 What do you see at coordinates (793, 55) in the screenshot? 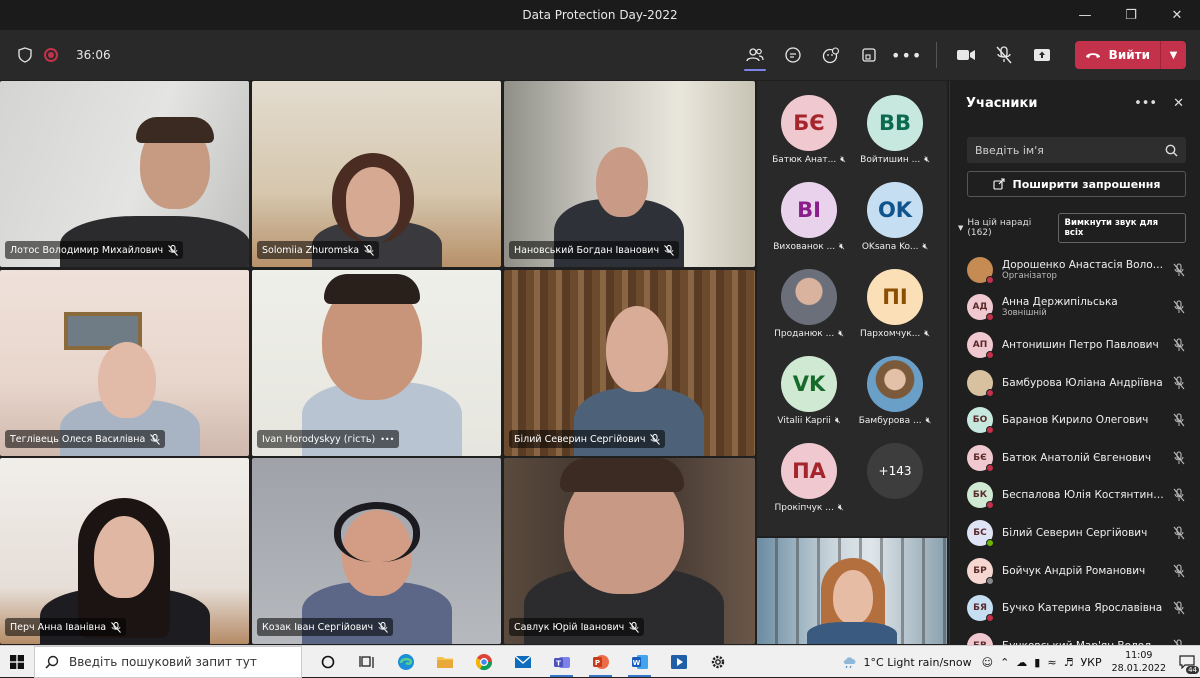
I see `chat-button` at bounding box center [793, 55].